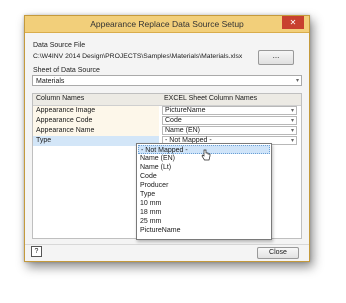 The width and height of the screenshot is (346, 303). What do you see at coordinates (204, 230) in the screenshot?
I see `dropdown-option: PictureName` at bounding box center [204, 230].